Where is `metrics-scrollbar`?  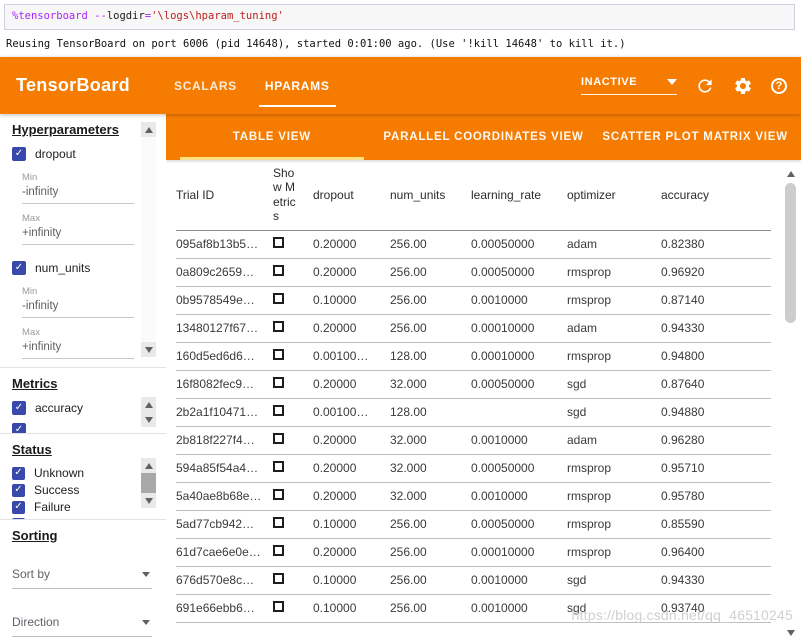
metrics-scrollbar is located at coordinates (148, 412).